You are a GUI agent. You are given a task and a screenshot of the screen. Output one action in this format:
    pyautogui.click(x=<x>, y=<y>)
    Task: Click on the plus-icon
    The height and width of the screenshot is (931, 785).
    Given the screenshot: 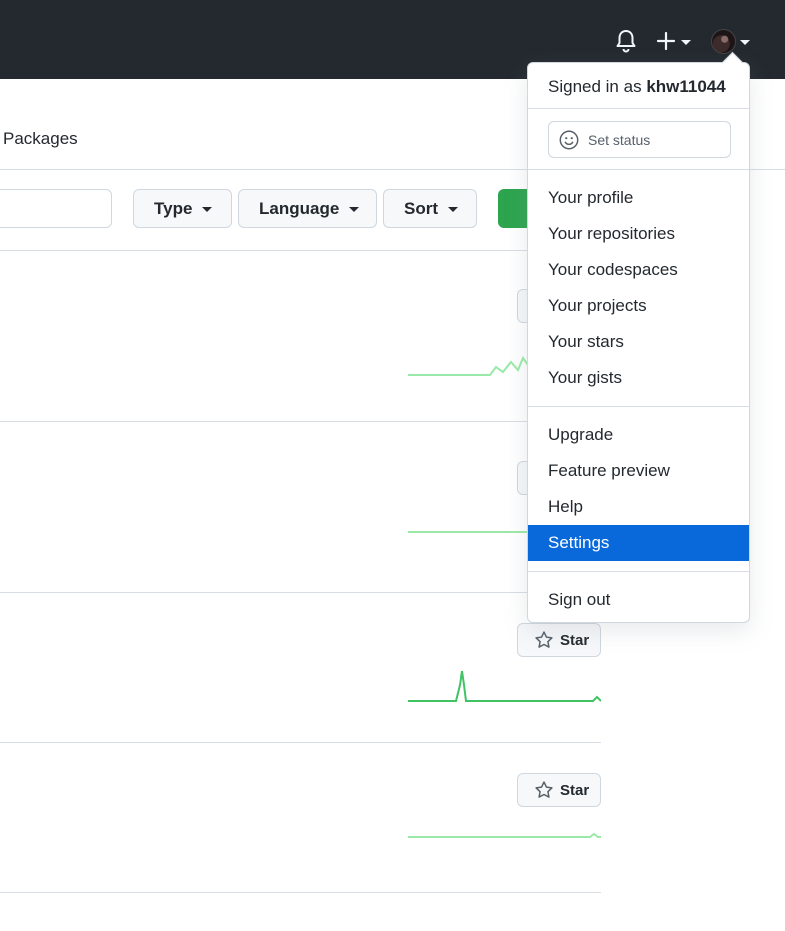 What is the action you would take?
    pyautogui.click(x=666, y=41)
    